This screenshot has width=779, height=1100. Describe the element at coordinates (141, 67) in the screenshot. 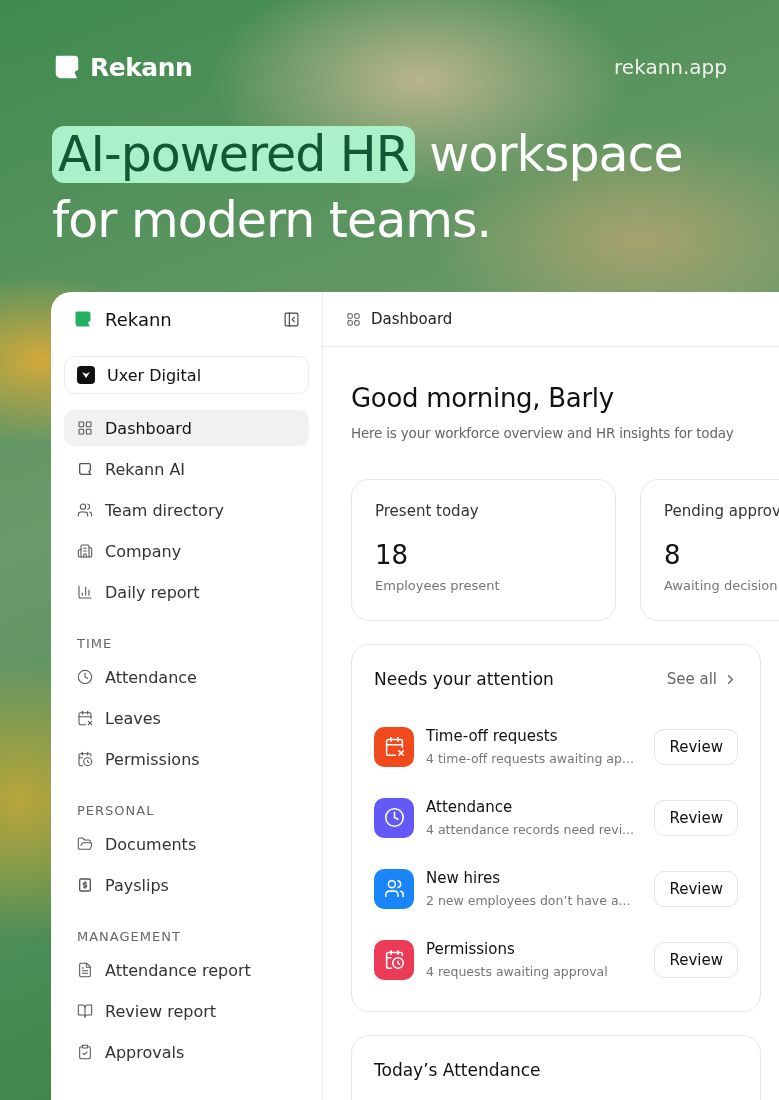

I see `brand-name: Rekann` at that location.